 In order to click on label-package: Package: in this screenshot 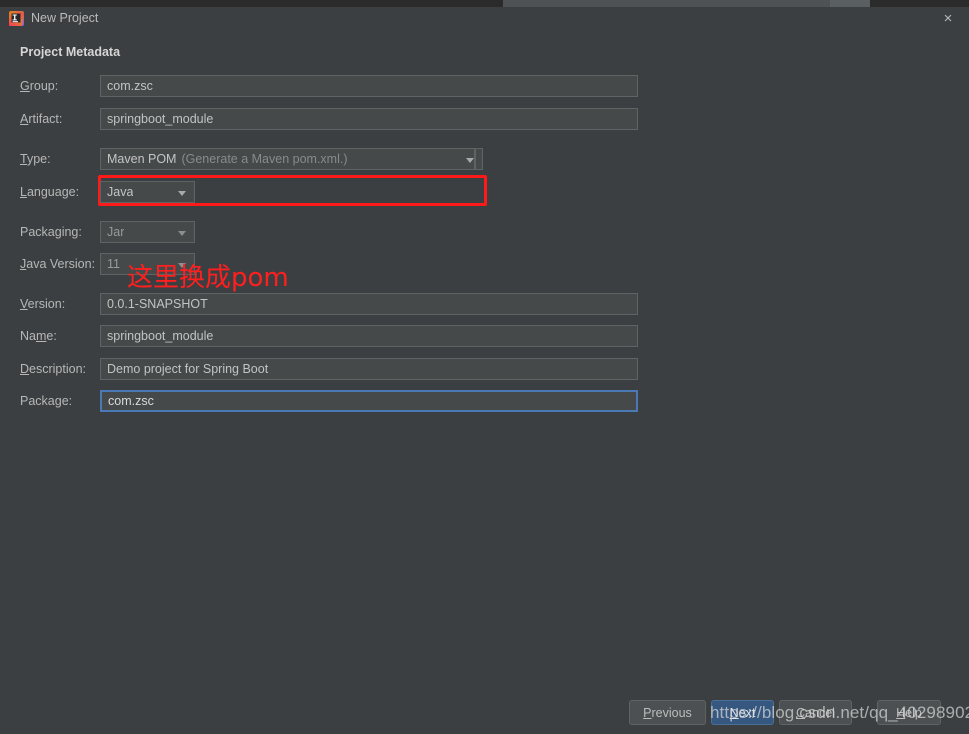, I will do `click(46, 401)`.